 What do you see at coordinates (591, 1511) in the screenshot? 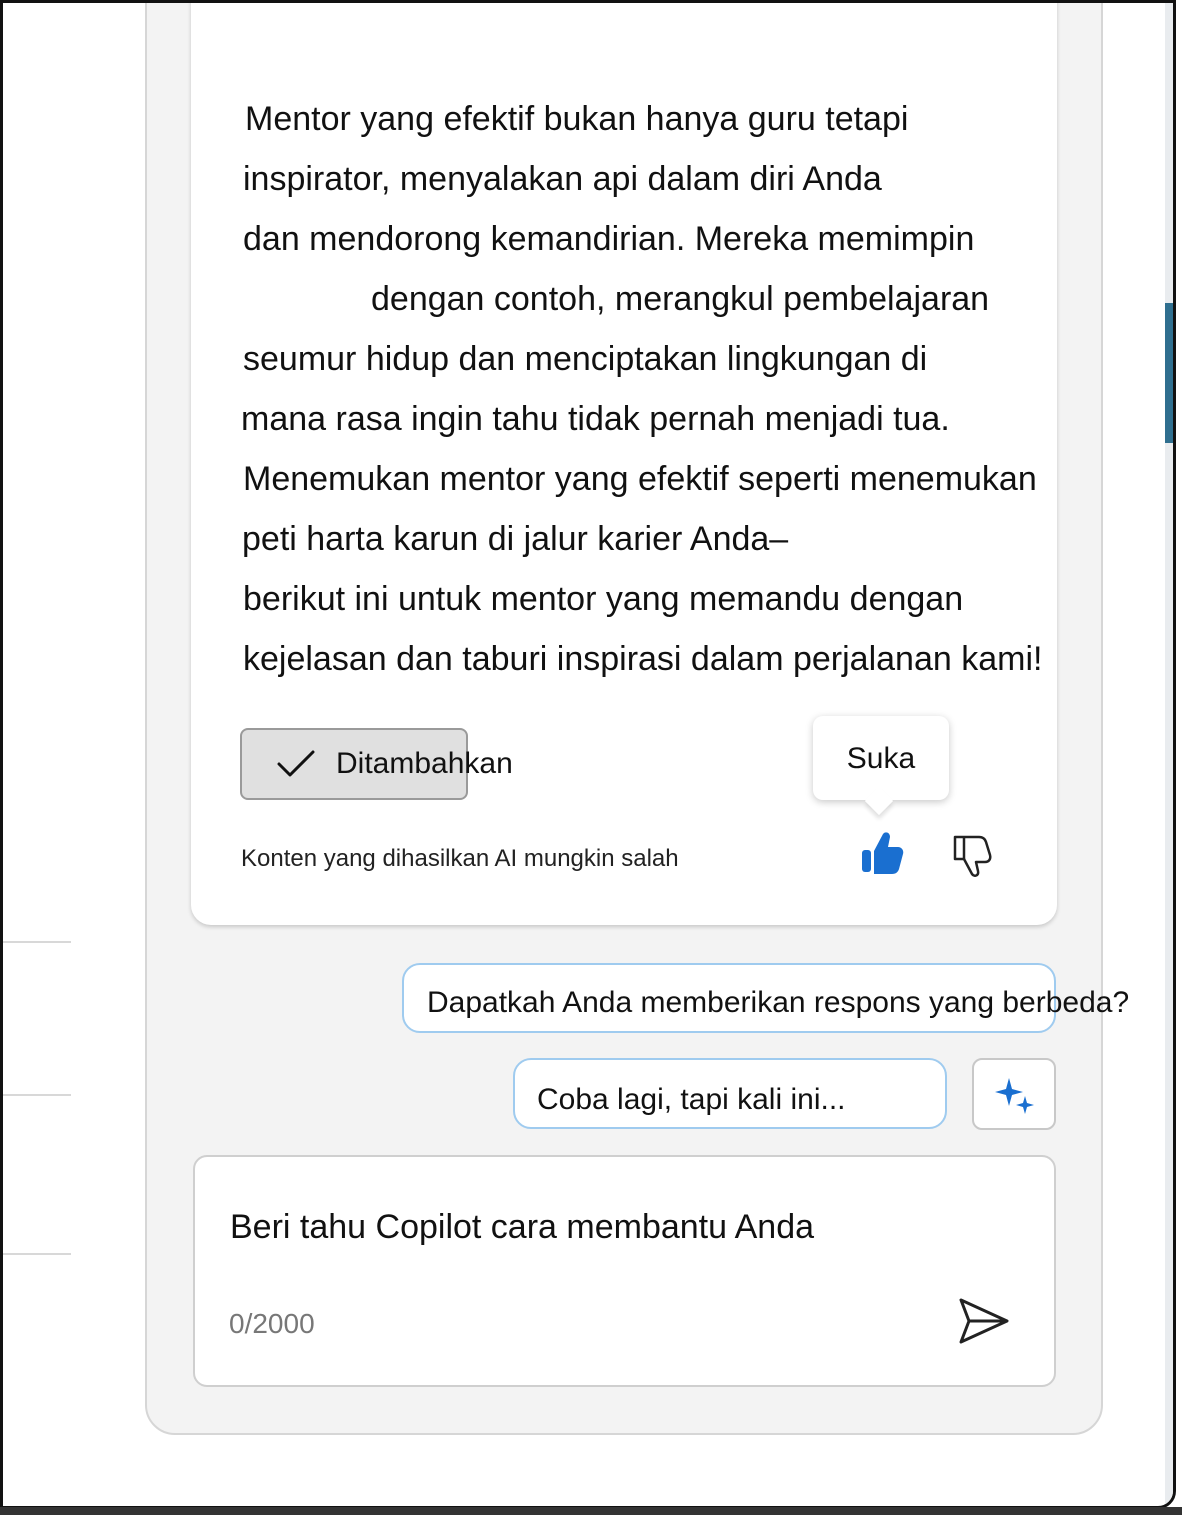
I see `background-taskbar-strip` at bounding box center [591, 1511].